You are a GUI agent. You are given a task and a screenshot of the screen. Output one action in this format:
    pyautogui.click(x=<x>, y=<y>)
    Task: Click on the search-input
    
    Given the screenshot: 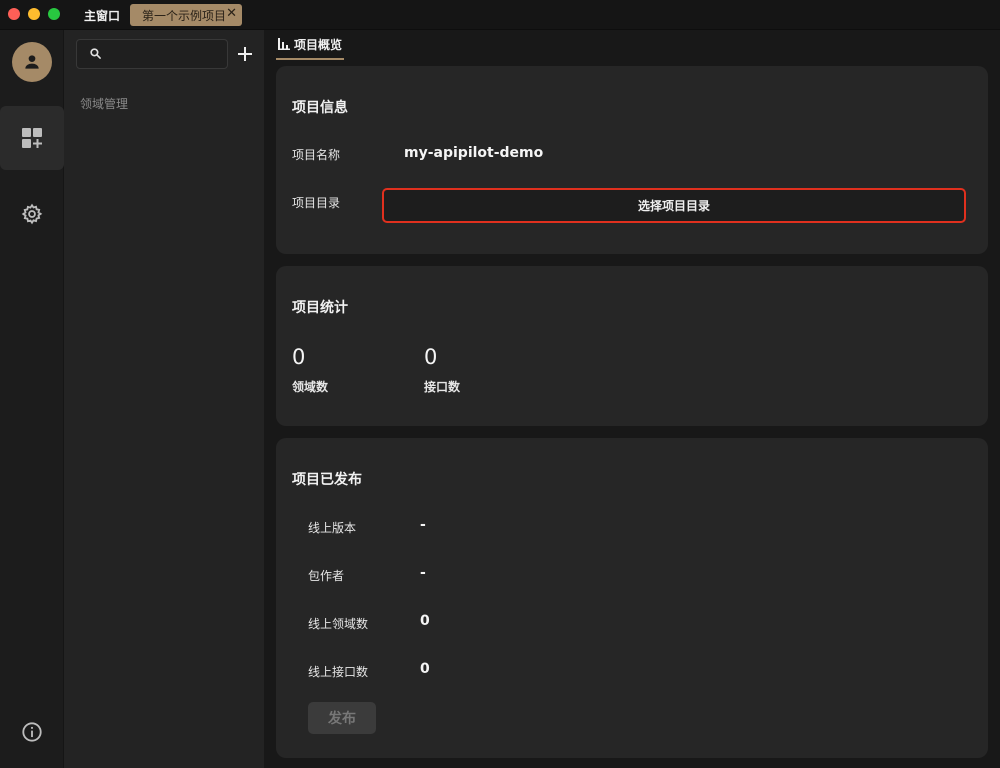 What is the action you would take?
    pyautogui.click(x=165, y=54)
    